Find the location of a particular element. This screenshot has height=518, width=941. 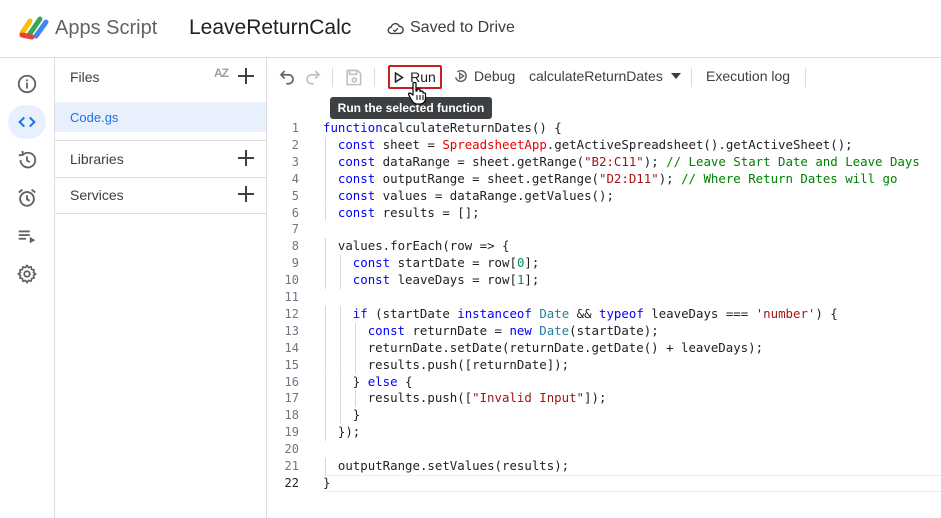

code-token: }); is located at coordinates (349, 432).